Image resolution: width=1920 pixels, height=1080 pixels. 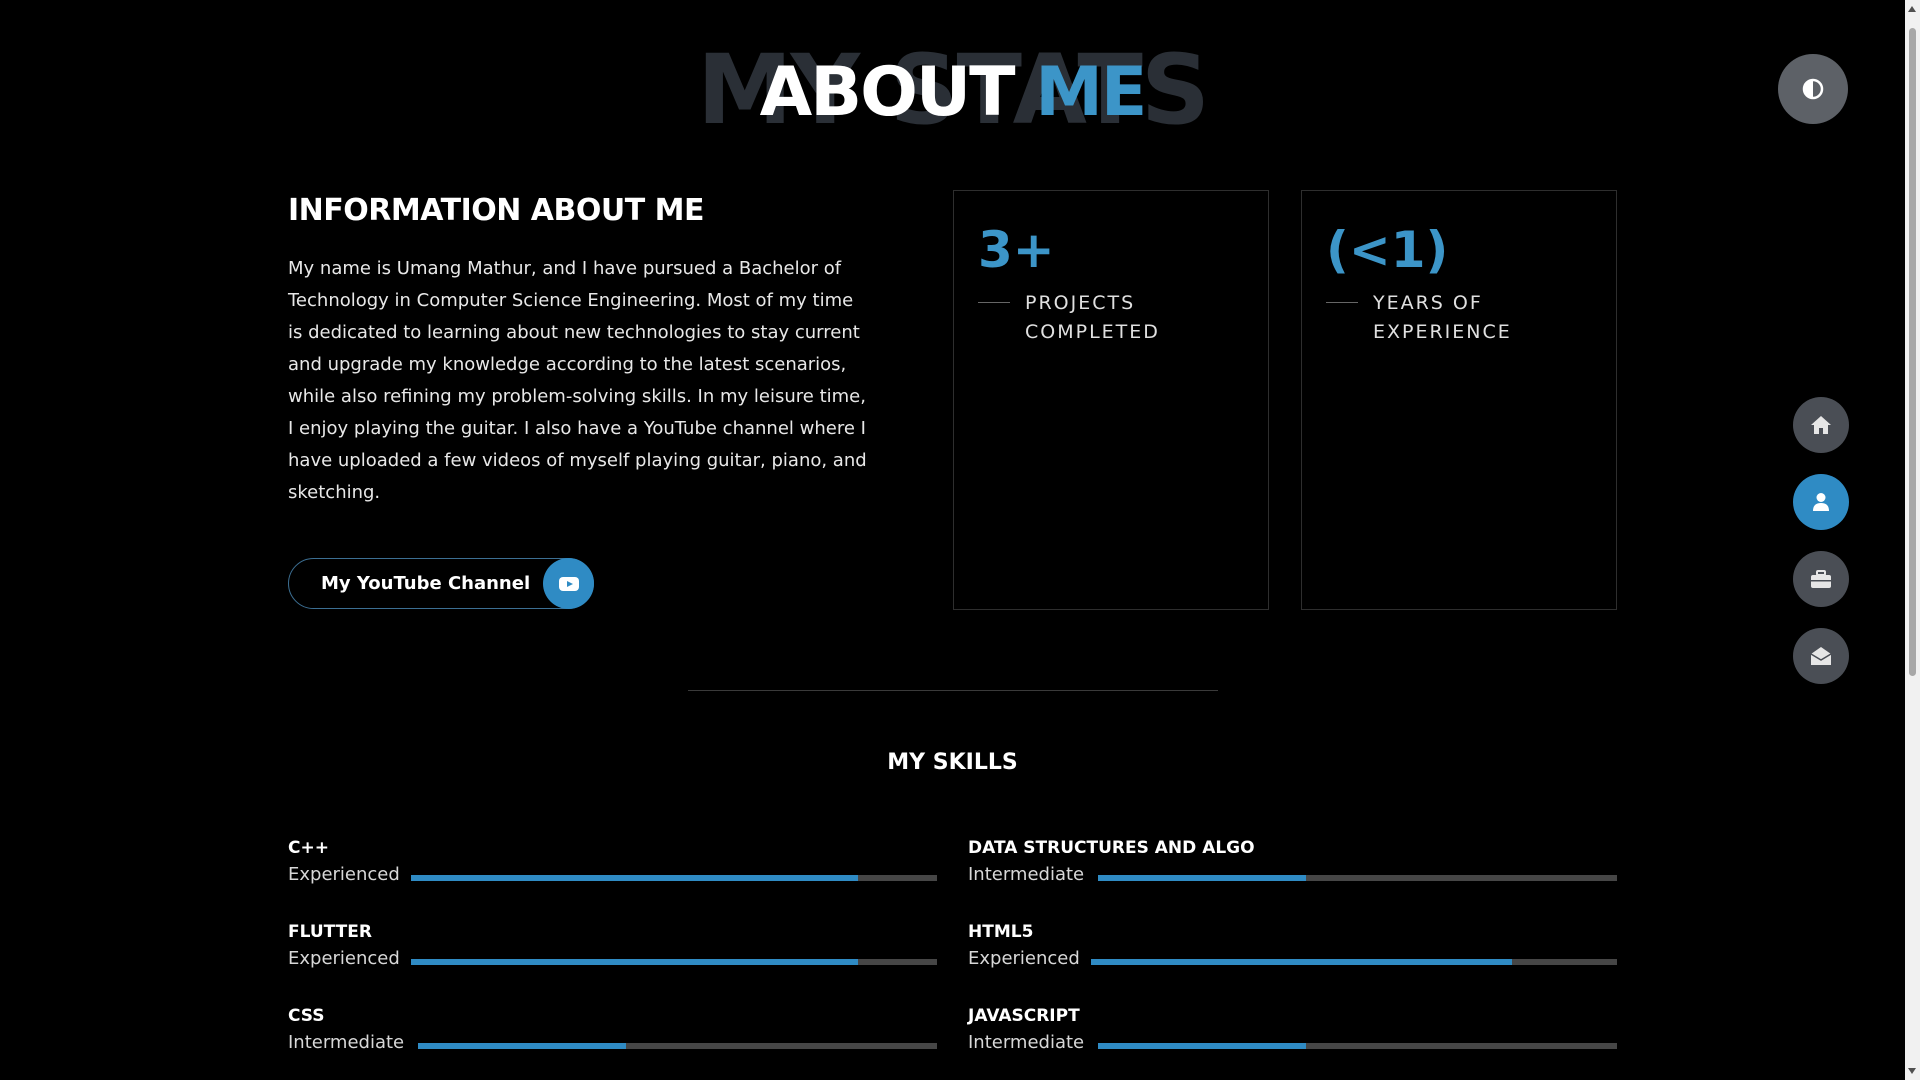 I want to click on scroll-down-arrow-icon, so click(x=1912, y=1071).